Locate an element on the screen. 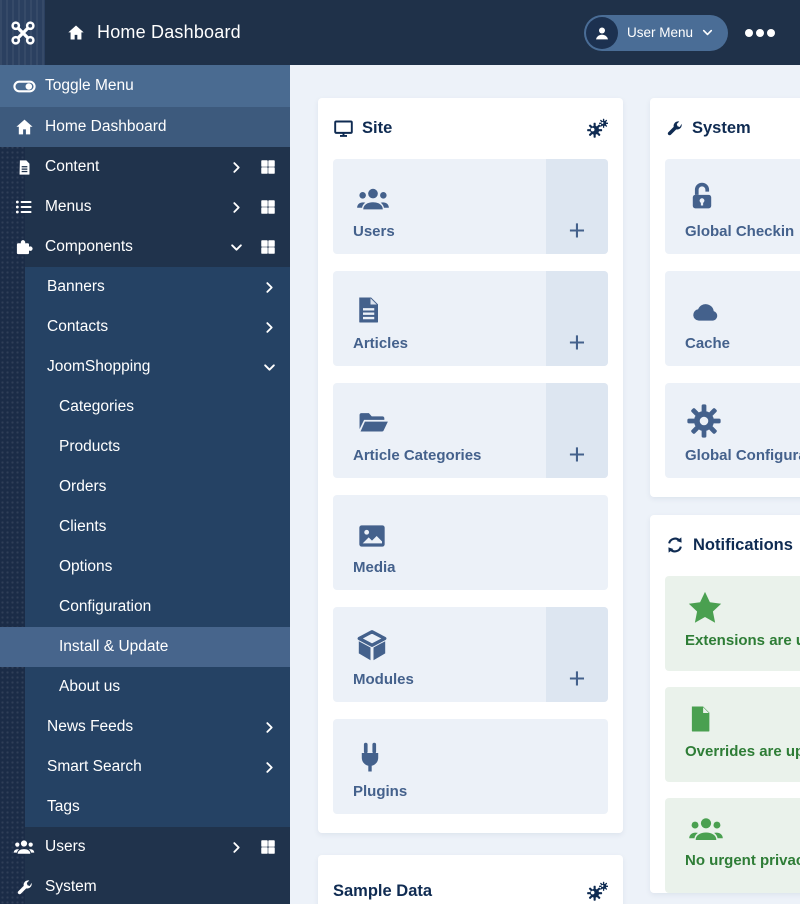 The height and width of the screenshot is (904, 800). sidebar-item-smart-search: Smart Search is located at coordinates (157, 767).